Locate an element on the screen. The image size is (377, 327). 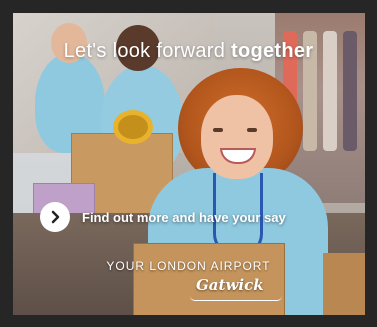
chevron-right-icon is located at coordinates (55, 217).